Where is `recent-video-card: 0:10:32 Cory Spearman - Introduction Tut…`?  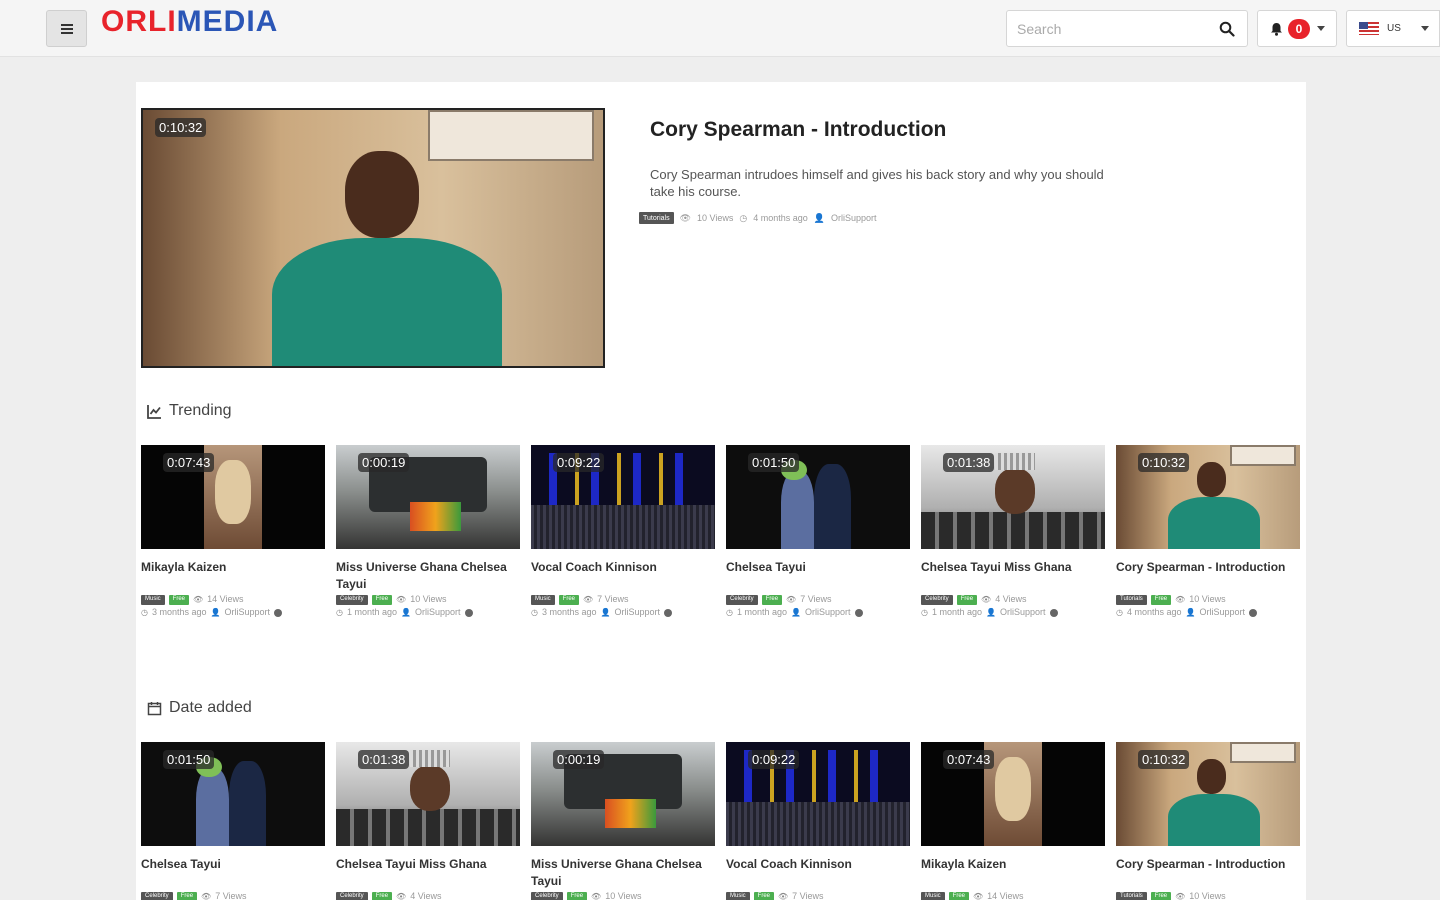
recent-video-card: 0:10:32 Cory Spearman - Introduction Tut… is located at coordinates (1208, 821).